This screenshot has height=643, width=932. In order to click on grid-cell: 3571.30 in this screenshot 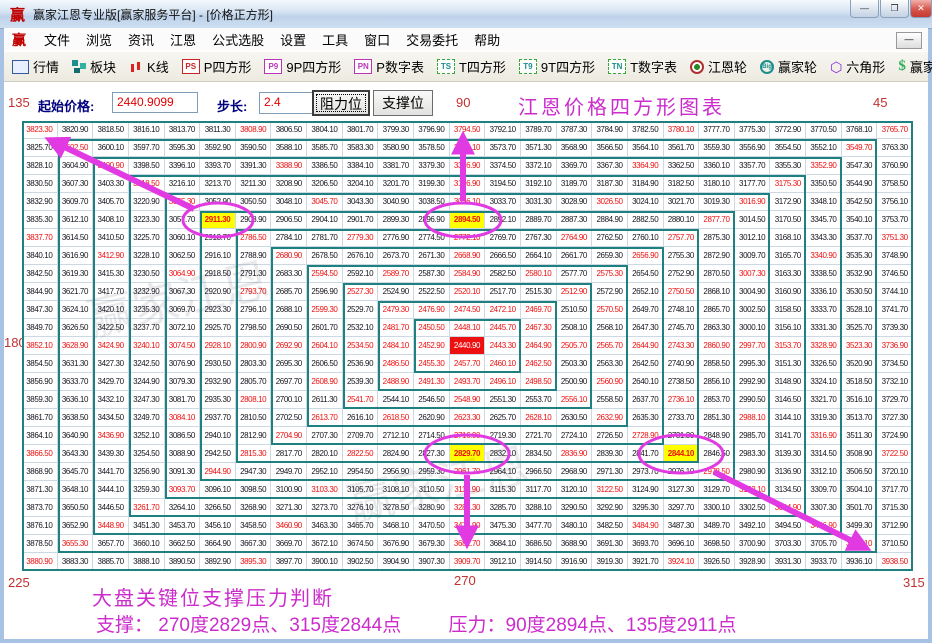, I will do `click(538, 148)`.